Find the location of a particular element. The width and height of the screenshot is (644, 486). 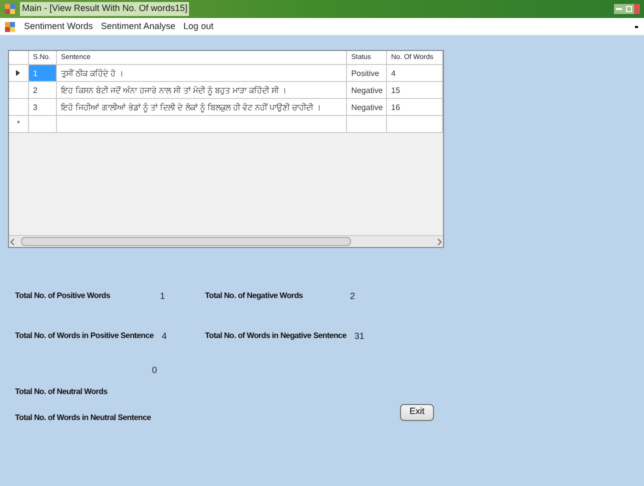

menu-item: Sentiment Words is located at coordinates (58, 27).